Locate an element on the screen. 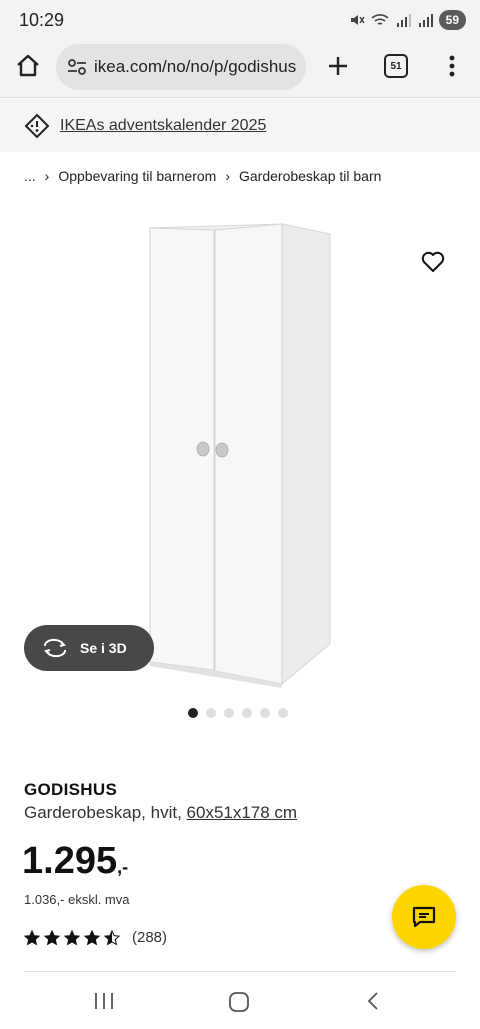 This screenshot has width=480, height=1029. rating-count: (288) is located at coordinates (150, 937).